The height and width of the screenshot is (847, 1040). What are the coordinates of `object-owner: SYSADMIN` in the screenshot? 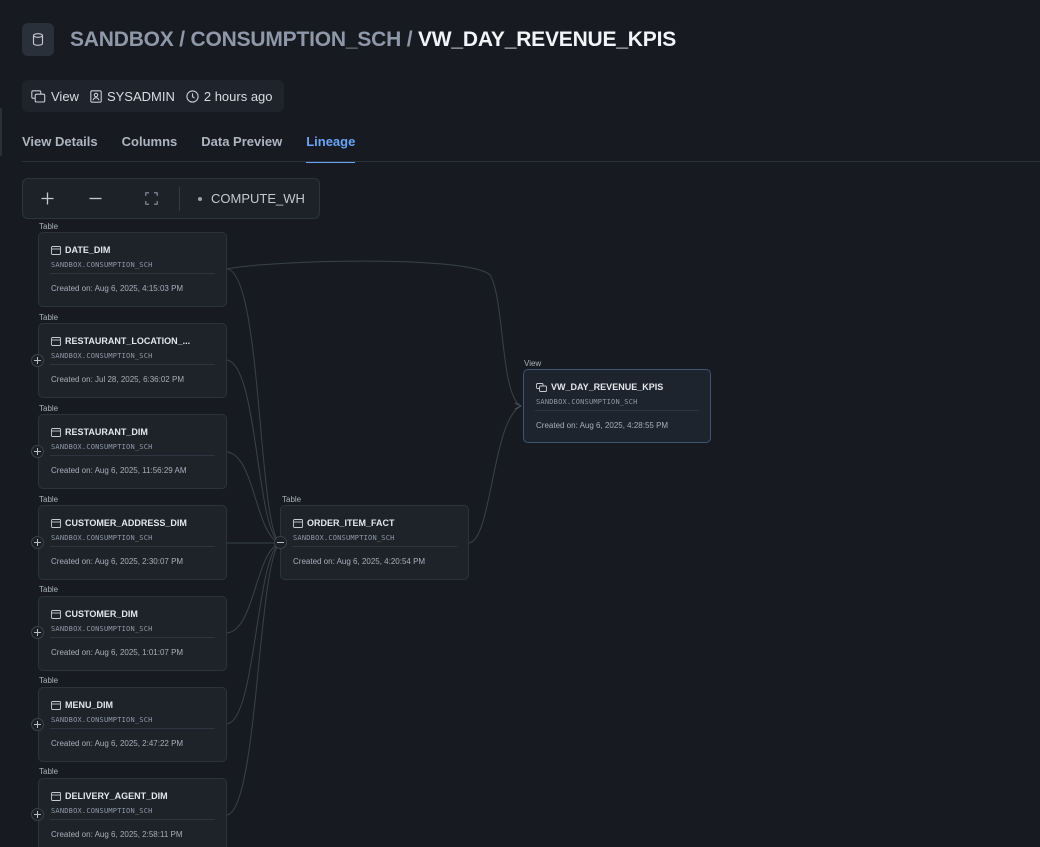 It's located at (132, 96).